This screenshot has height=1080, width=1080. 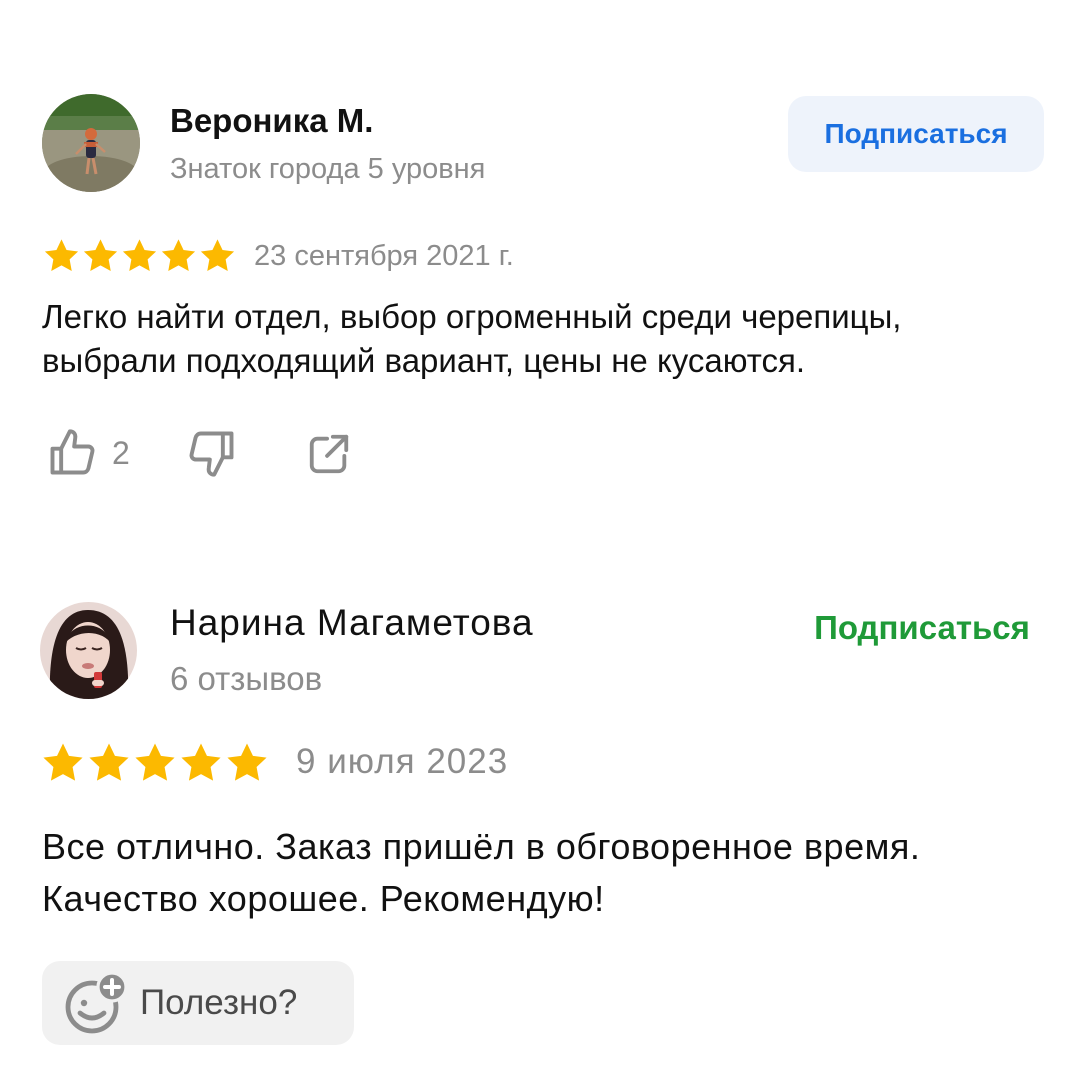 I want to click on like-count: 2, so click(x=121, y=452).